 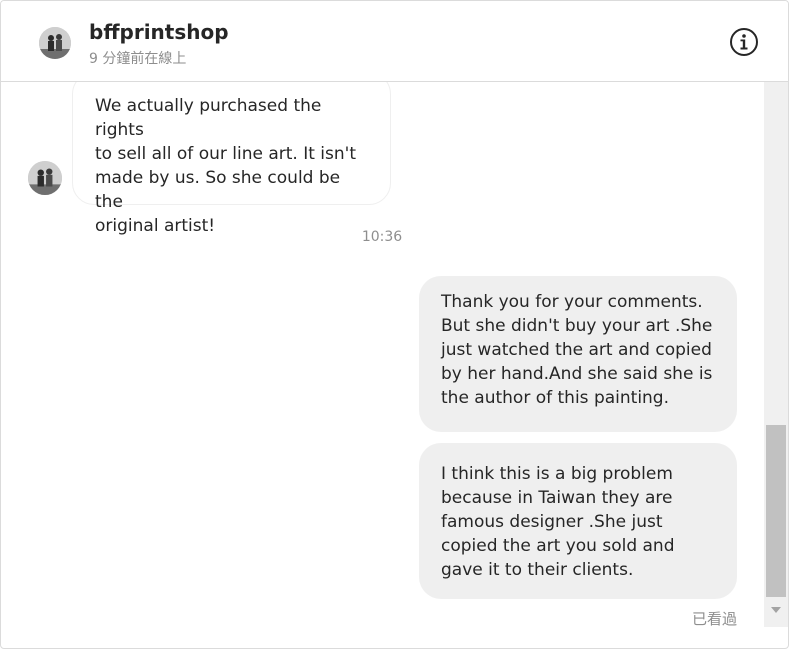 What do you see at coordinates (159, 32) in the screenshot?
I see `chat-username: bffprintshop` at bounding box center [159, 32].